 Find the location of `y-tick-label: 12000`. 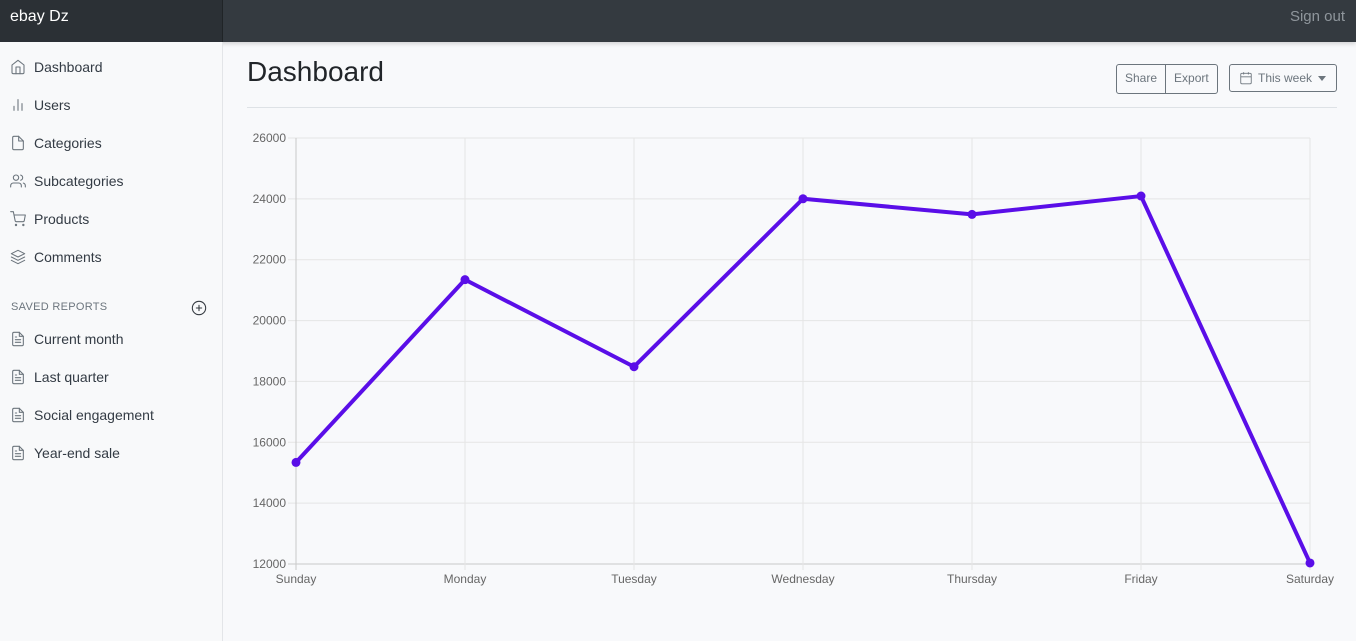

y-tick-label: 12000 is located at coordinates (270, 564).